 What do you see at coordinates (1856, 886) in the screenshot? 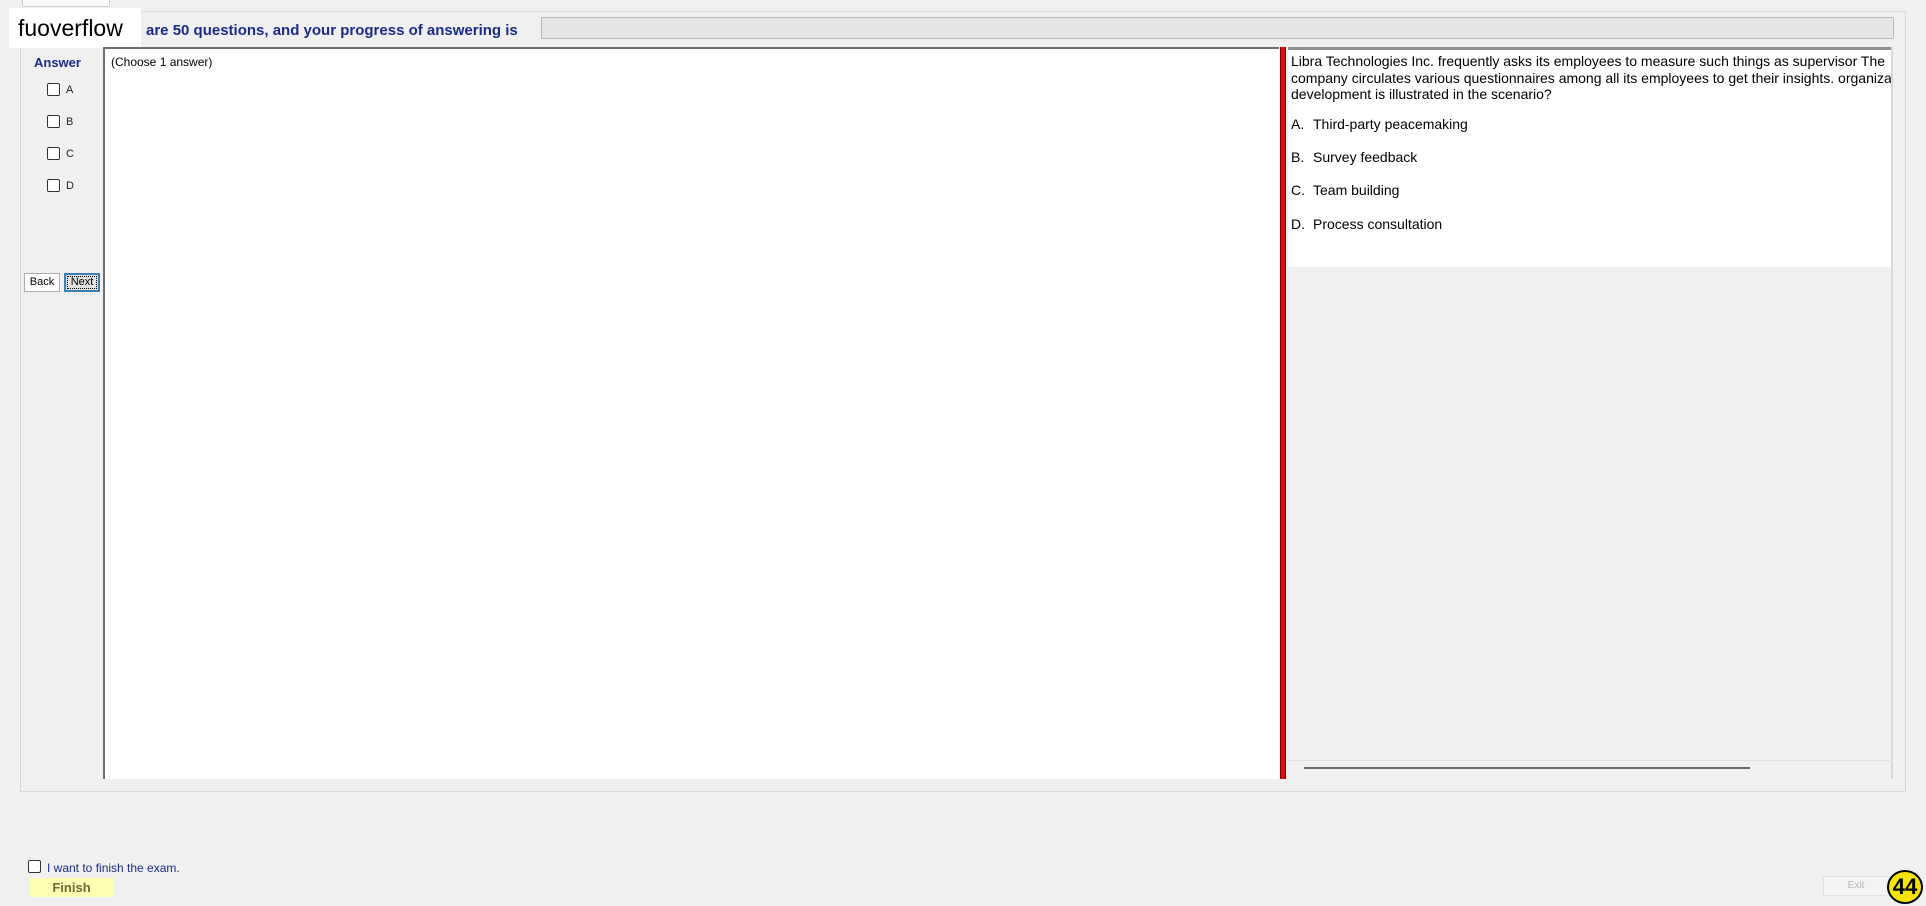
I see `exit-button: Exit` at bounding box center [1856, 886].